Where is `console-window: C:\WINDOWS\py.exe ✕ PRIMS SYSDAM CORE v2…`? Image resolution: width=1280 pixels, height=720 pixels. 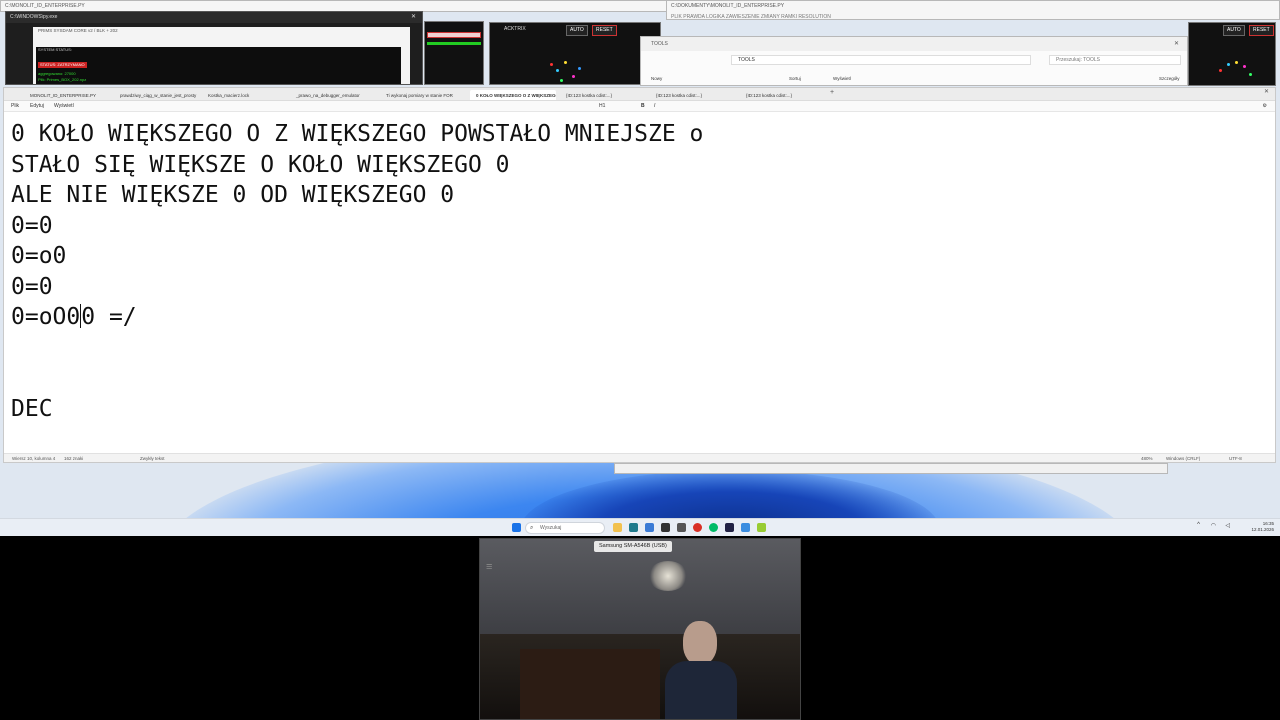 console-window: C:\WINDOWS\py.exe ✕ PRIMS SYSDAM CORE v2… is located at coordinates (214, 48).